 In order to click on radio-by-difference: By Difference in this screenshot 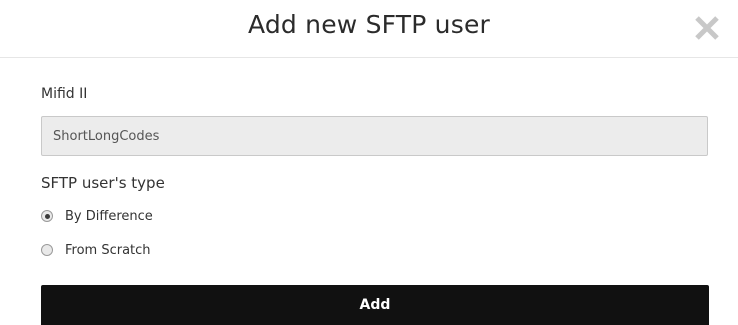, I will do `click(97, 216)`.